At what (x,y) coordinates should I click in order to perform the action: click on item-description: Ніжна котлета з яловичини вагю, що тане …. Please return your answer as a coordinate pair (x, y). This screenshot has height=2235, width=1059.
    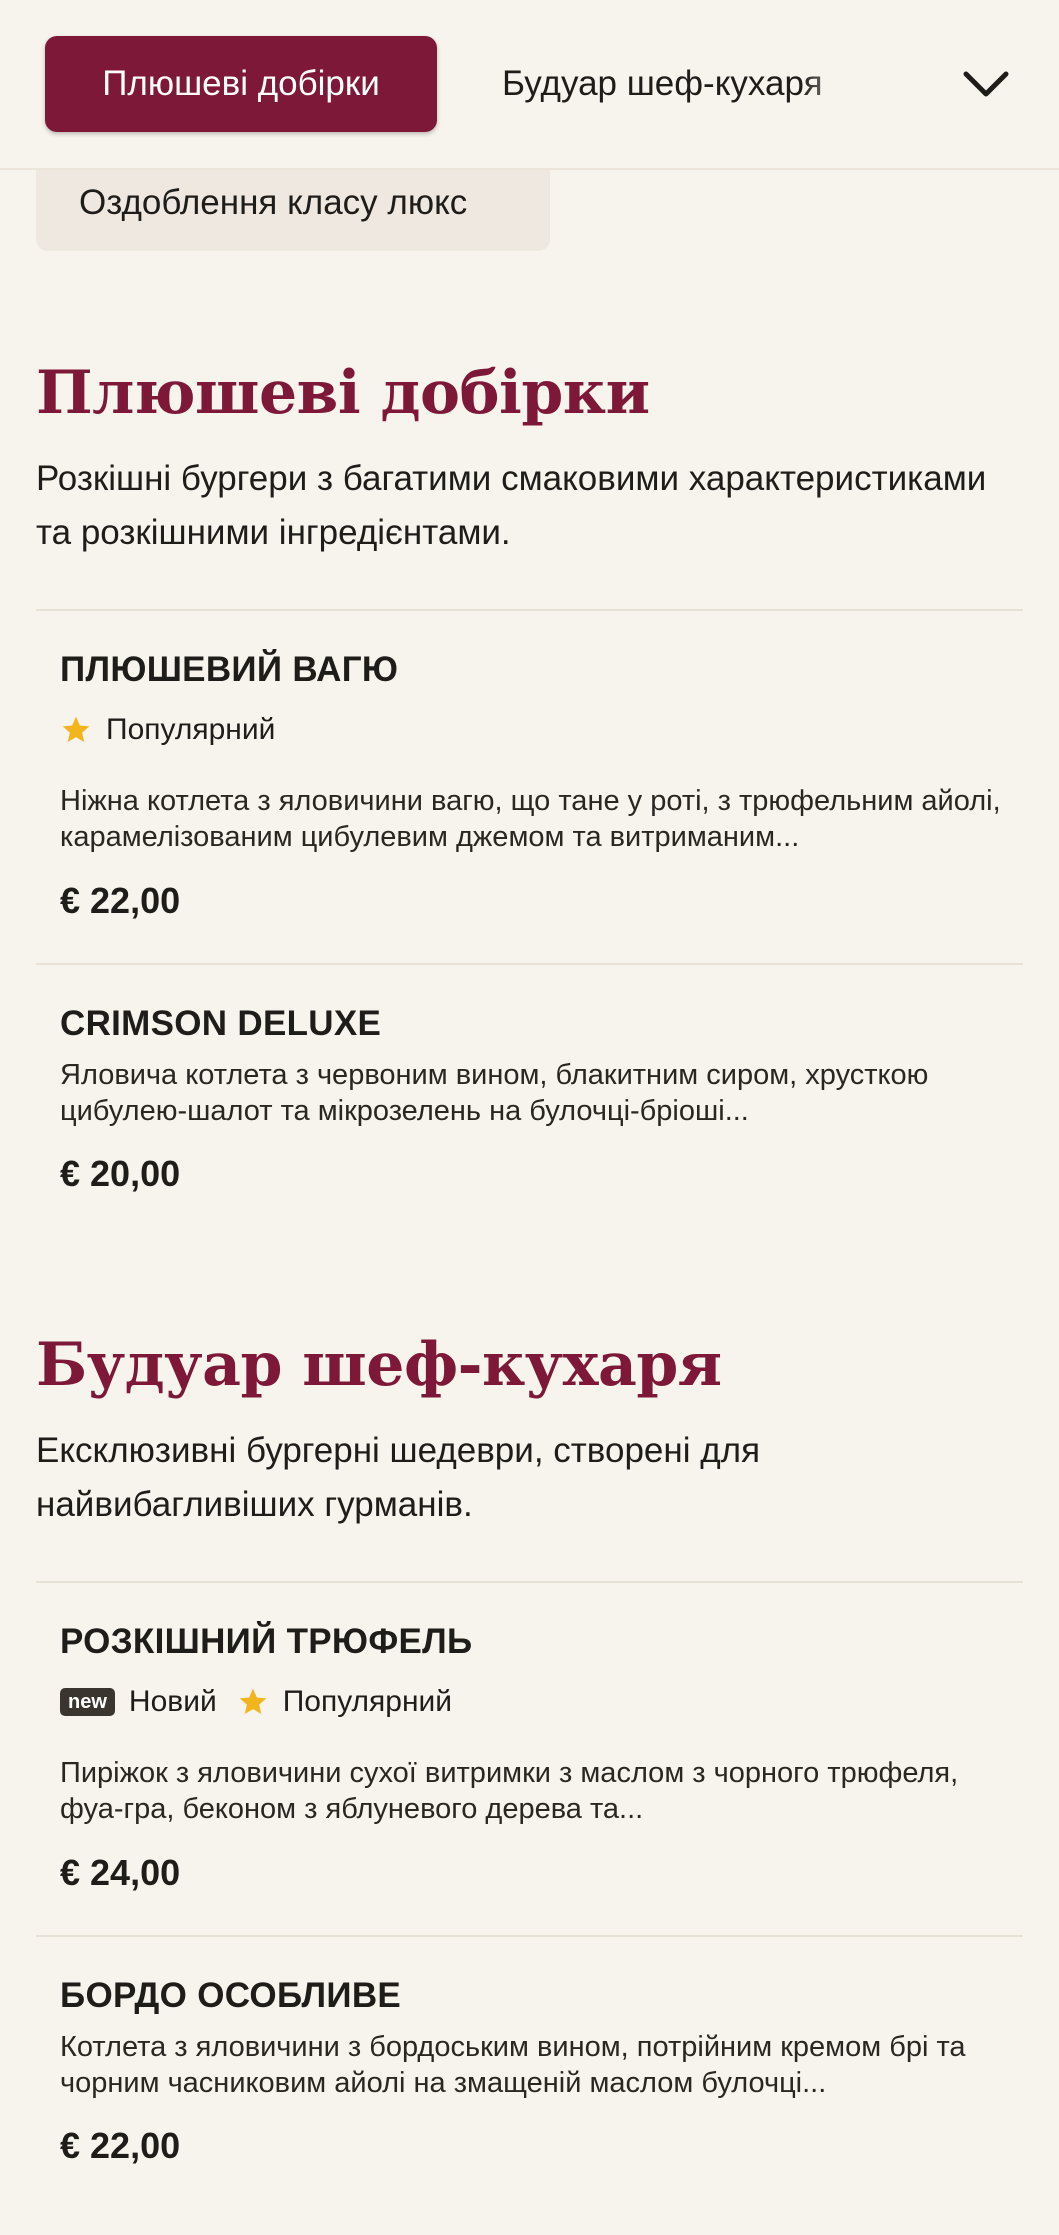
    Looking at the image, I should click on (530, 819).